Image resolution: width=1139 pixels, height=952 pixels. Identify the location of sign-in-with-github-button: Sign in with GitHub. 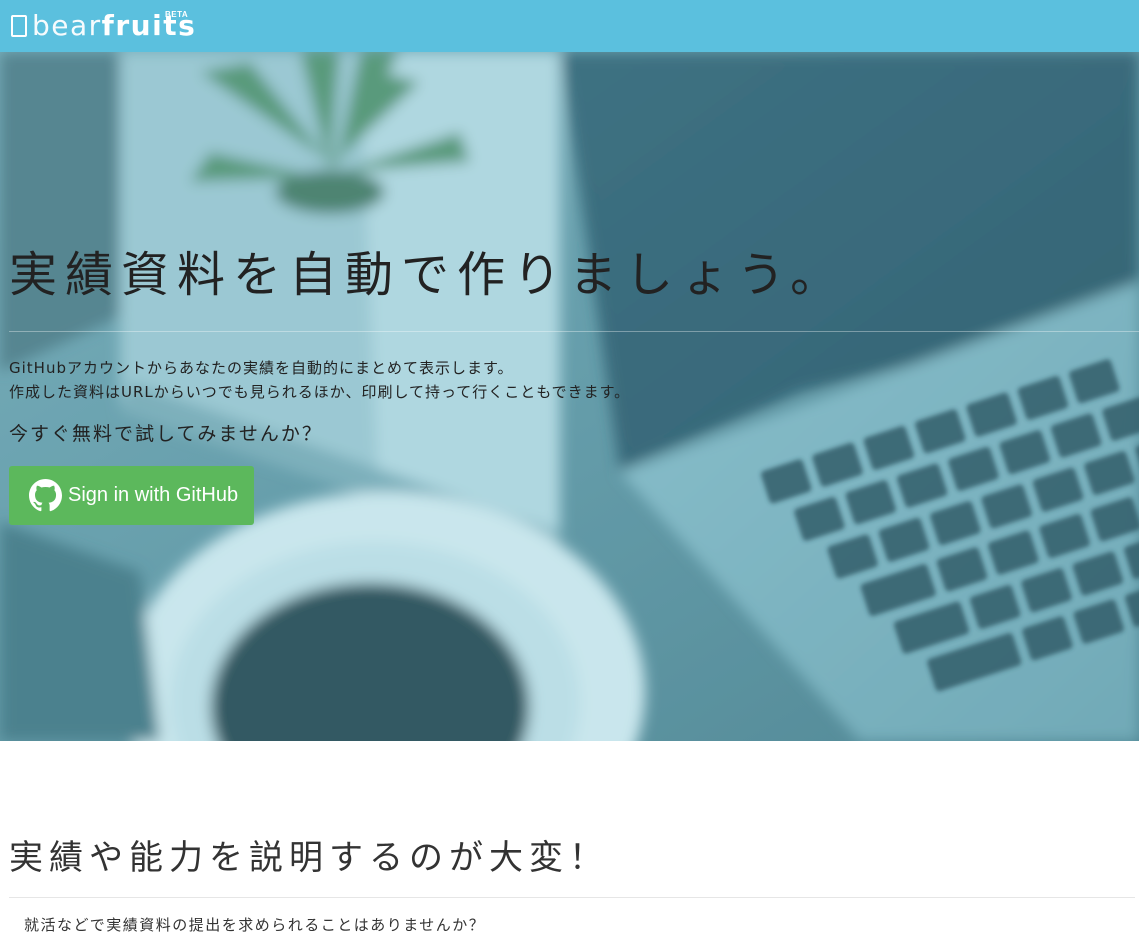
(131, 495).